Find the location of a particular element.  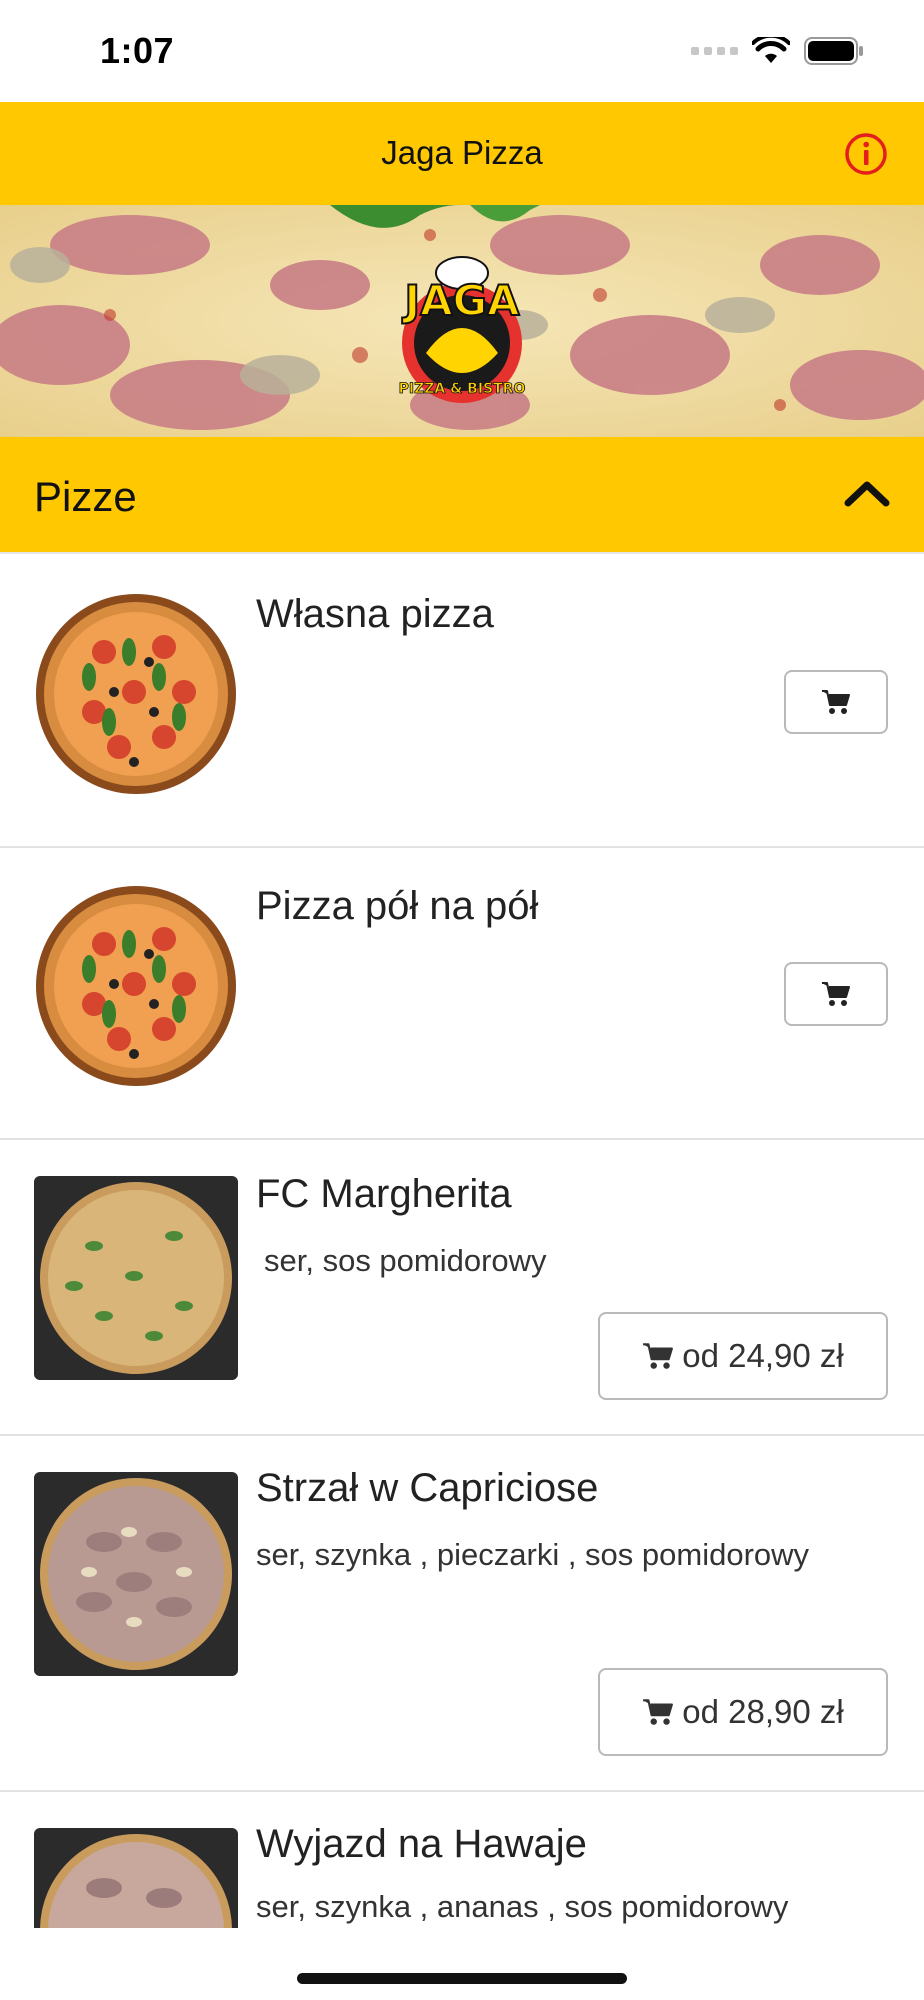

bottom-safe-area is located at coordinates (462, 1964).